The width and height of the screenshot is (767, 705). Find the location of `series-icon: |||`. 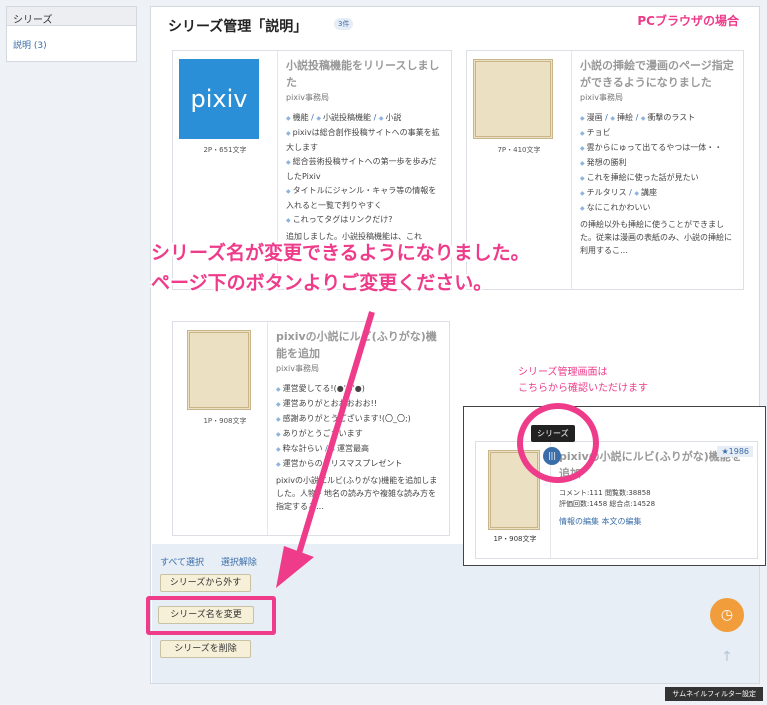

series-icon: ||| is located at coordinates (552, 456).